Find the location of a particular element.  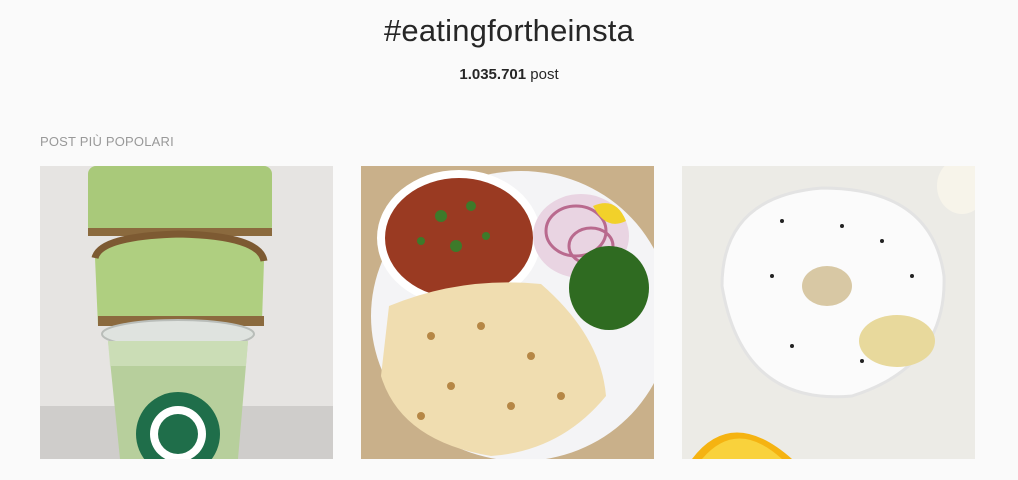

top-posts-heading: POST PIÙ POPOLARI is located at coordinates (107, 141).